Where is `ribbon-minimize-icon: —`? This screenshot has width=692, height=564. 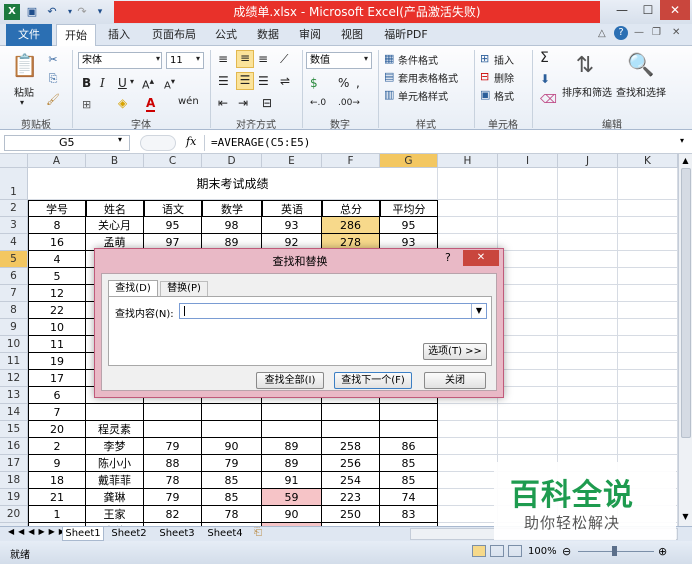
ribbon-minimize-icon: — is located at coordinates (639, 32).